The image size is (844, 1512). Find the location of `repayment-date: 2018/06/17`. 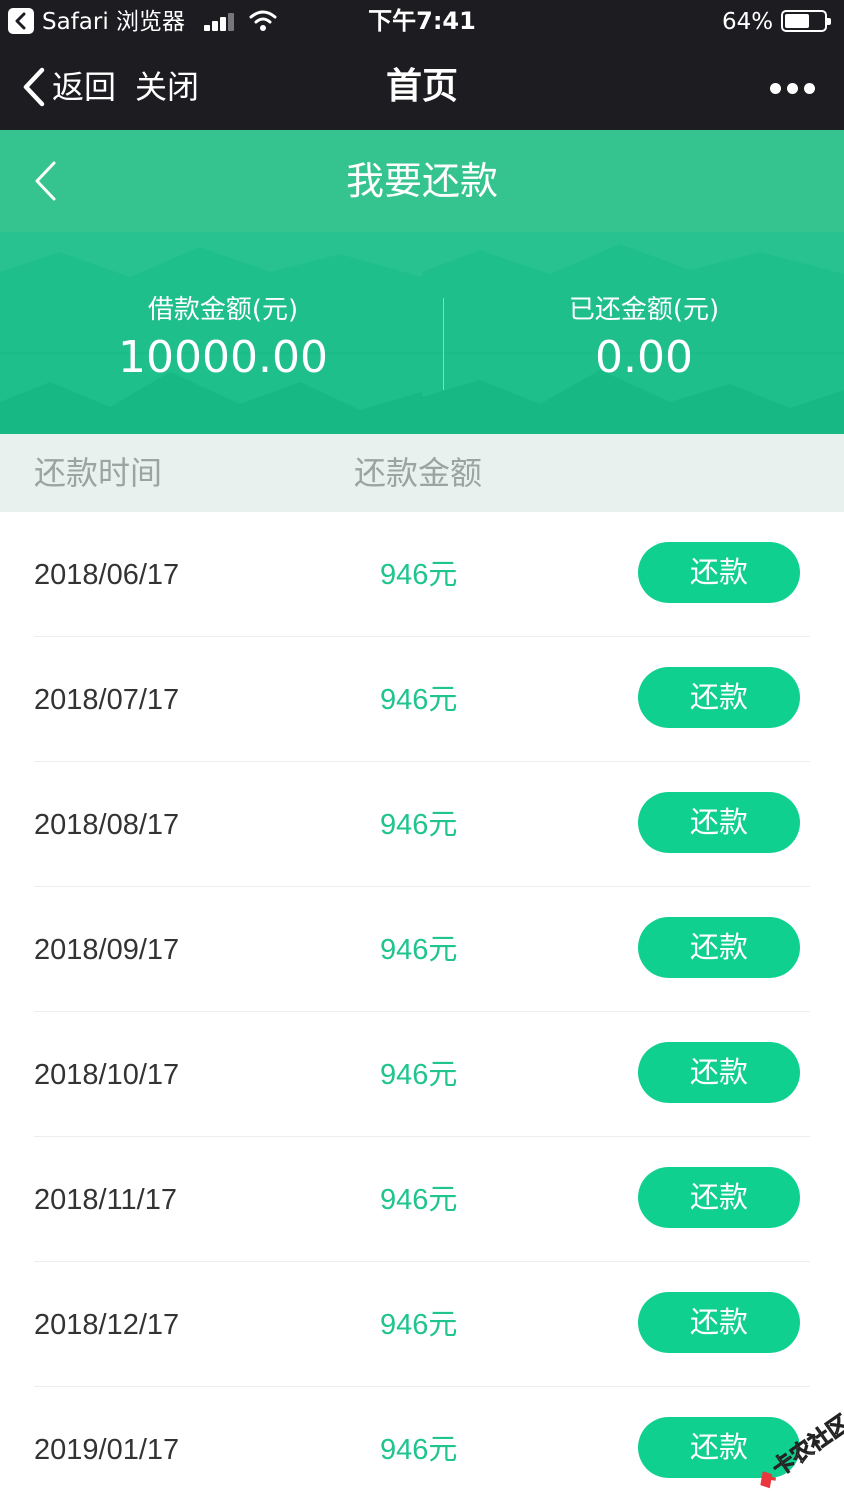

repayment-date: 2018/06/17 is located at coordinates (107, 575).